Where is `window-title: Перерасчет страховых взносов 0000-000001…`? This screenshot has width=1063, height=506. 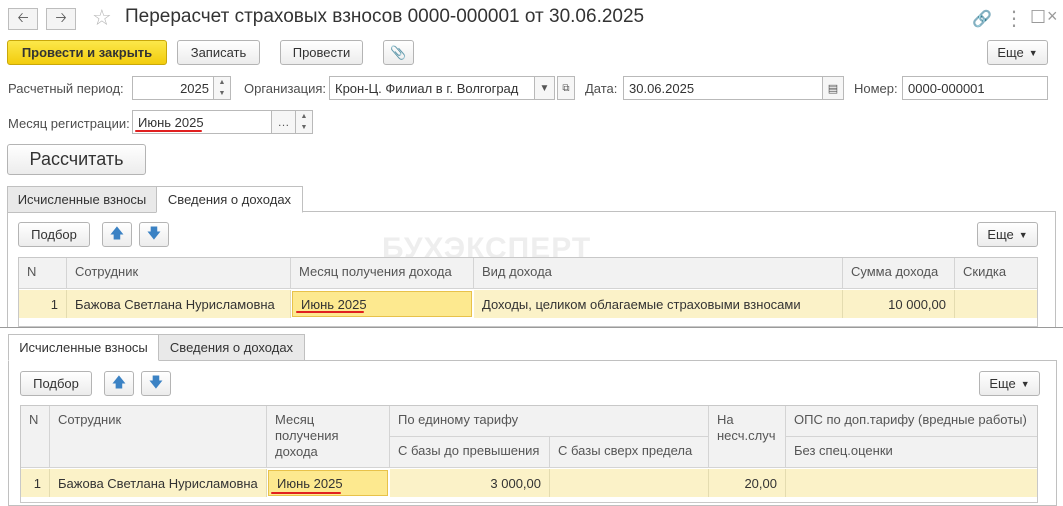 window-title: Перерасчет страховых взносов 0000-000001… is located at coordinates (385, 16).